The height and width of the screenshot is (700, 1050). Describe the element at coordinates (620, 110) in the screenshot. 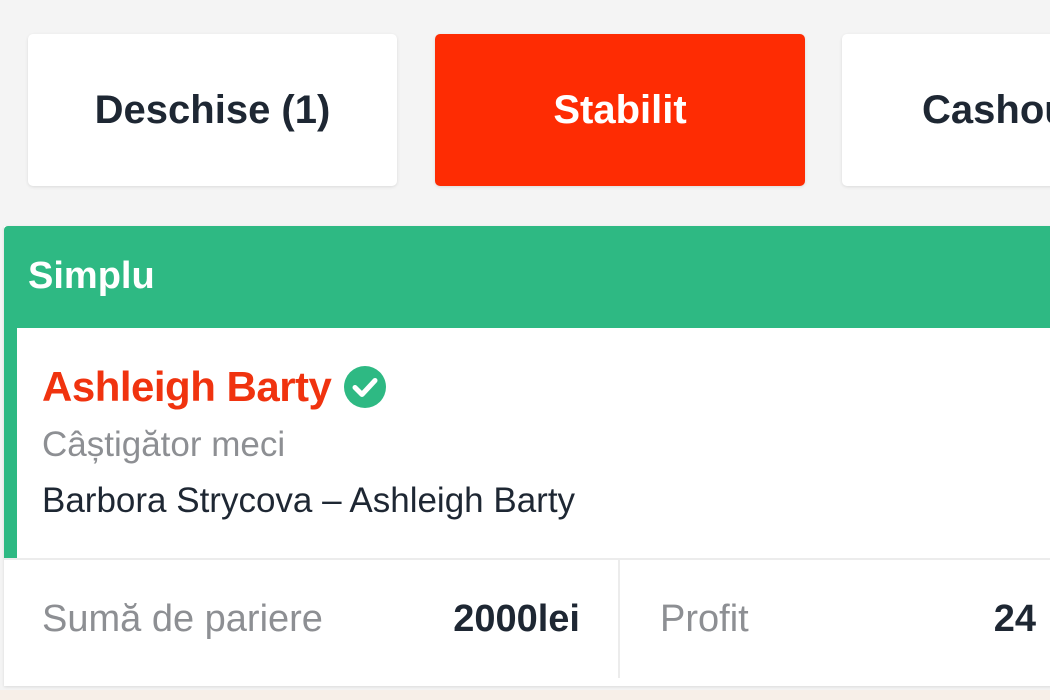

I see `tab-settled: Stabilit` at that location.